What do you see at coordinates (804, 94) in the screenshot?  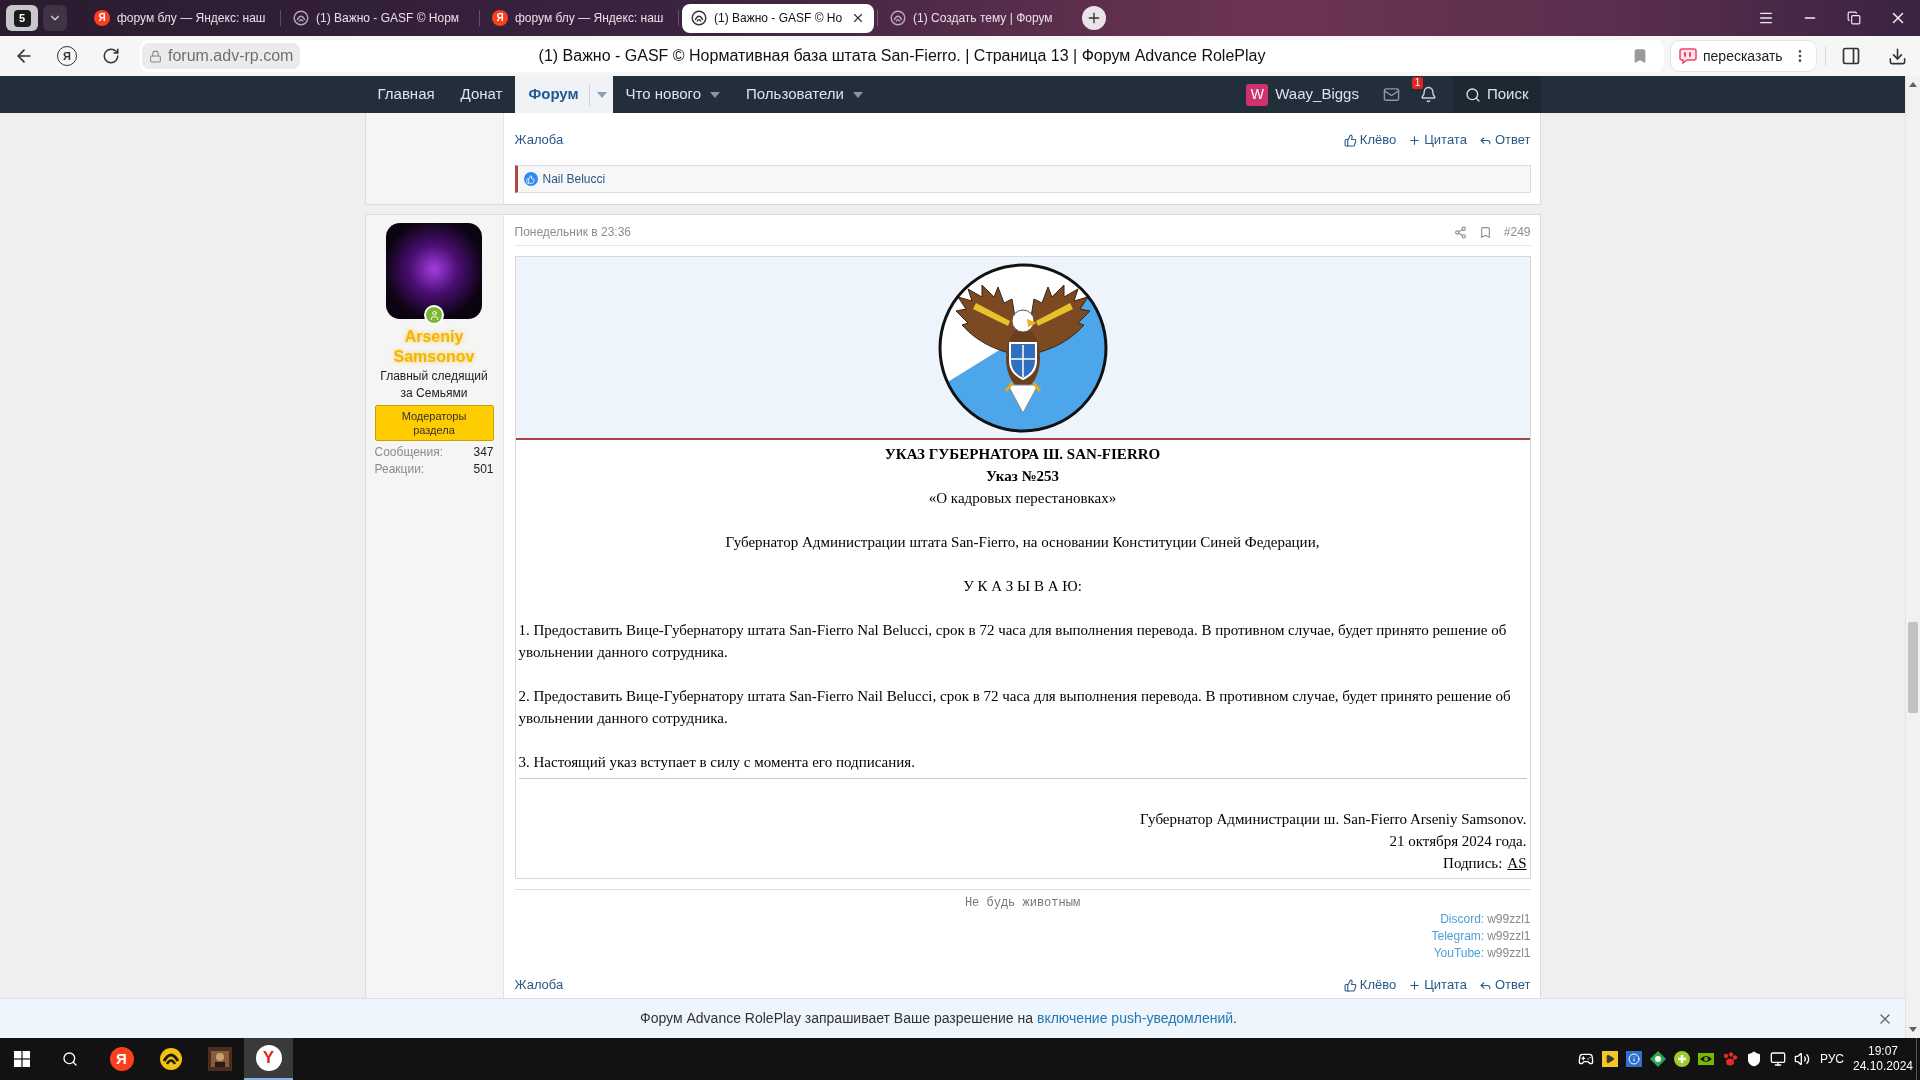 I see `nav-tab: Пользователи` at bounding box center [804, 94].